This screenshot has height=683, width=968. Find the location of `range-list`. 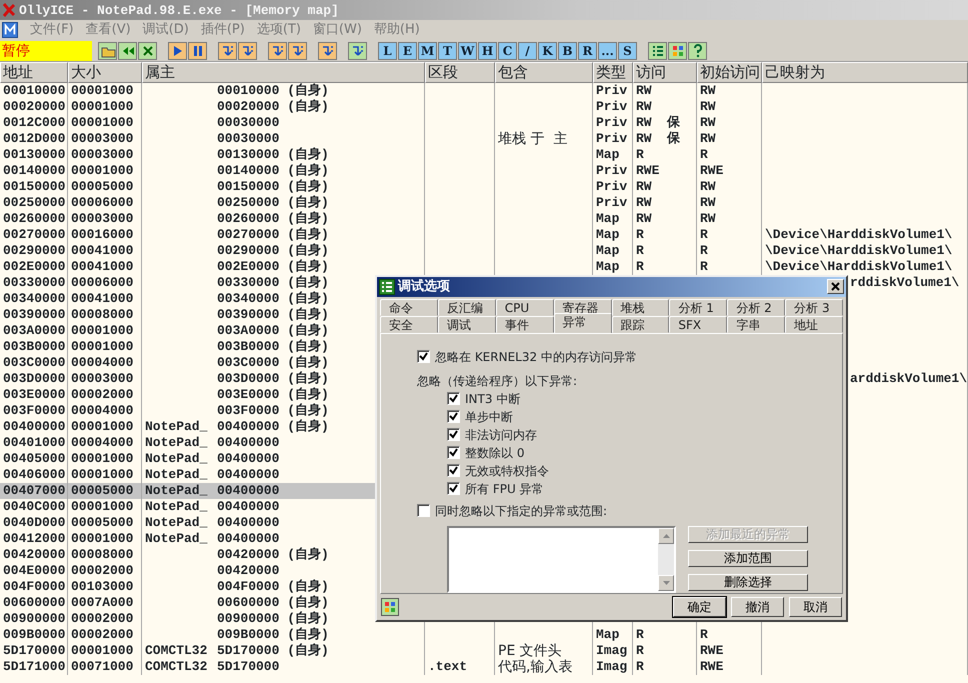

range-list is located at coordinates (561, 559).